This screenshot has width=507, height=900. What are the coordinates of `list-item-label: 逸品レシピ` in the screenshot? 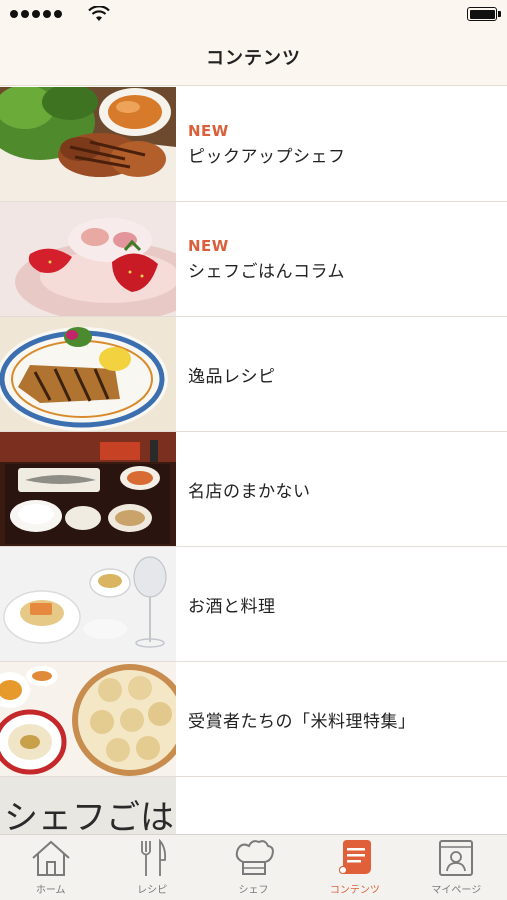 It's located at (232, 376).